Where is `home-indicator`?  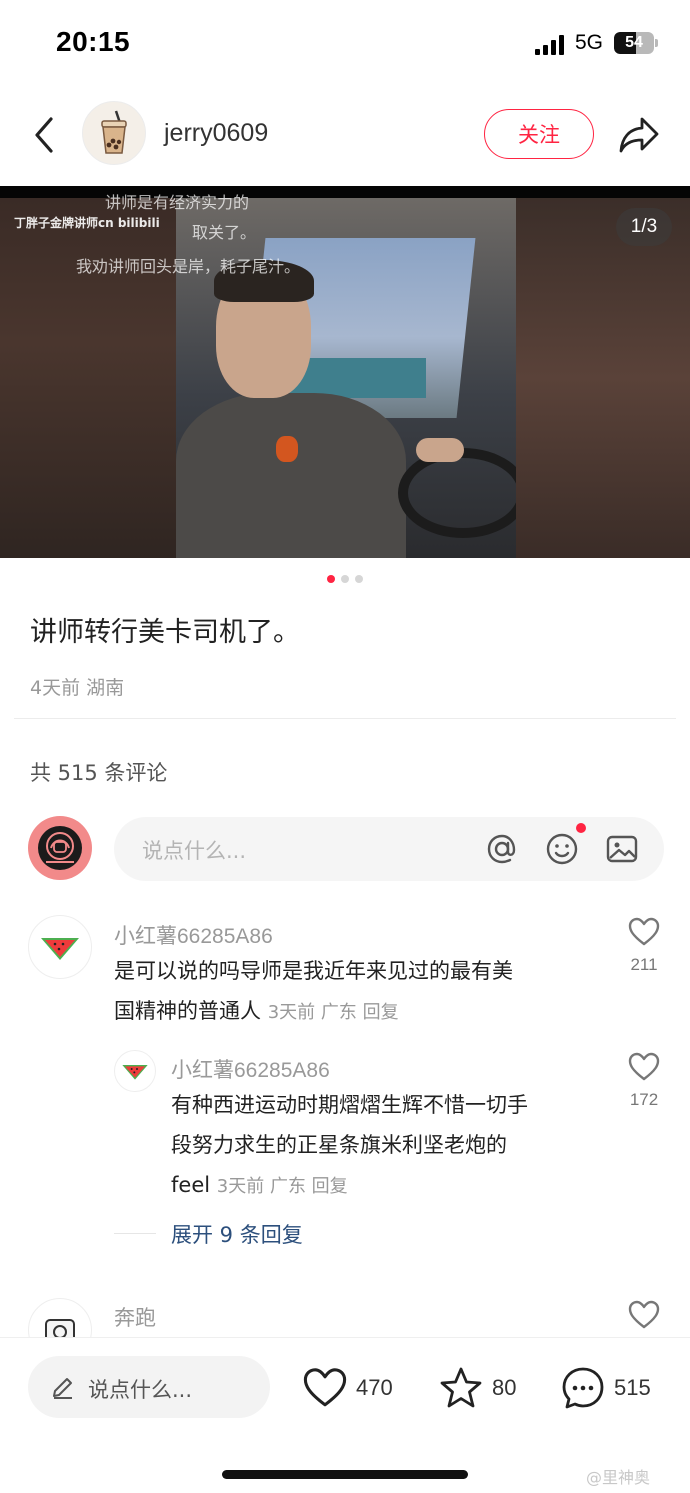 home-indicator is located at coordinates (345, 1474).